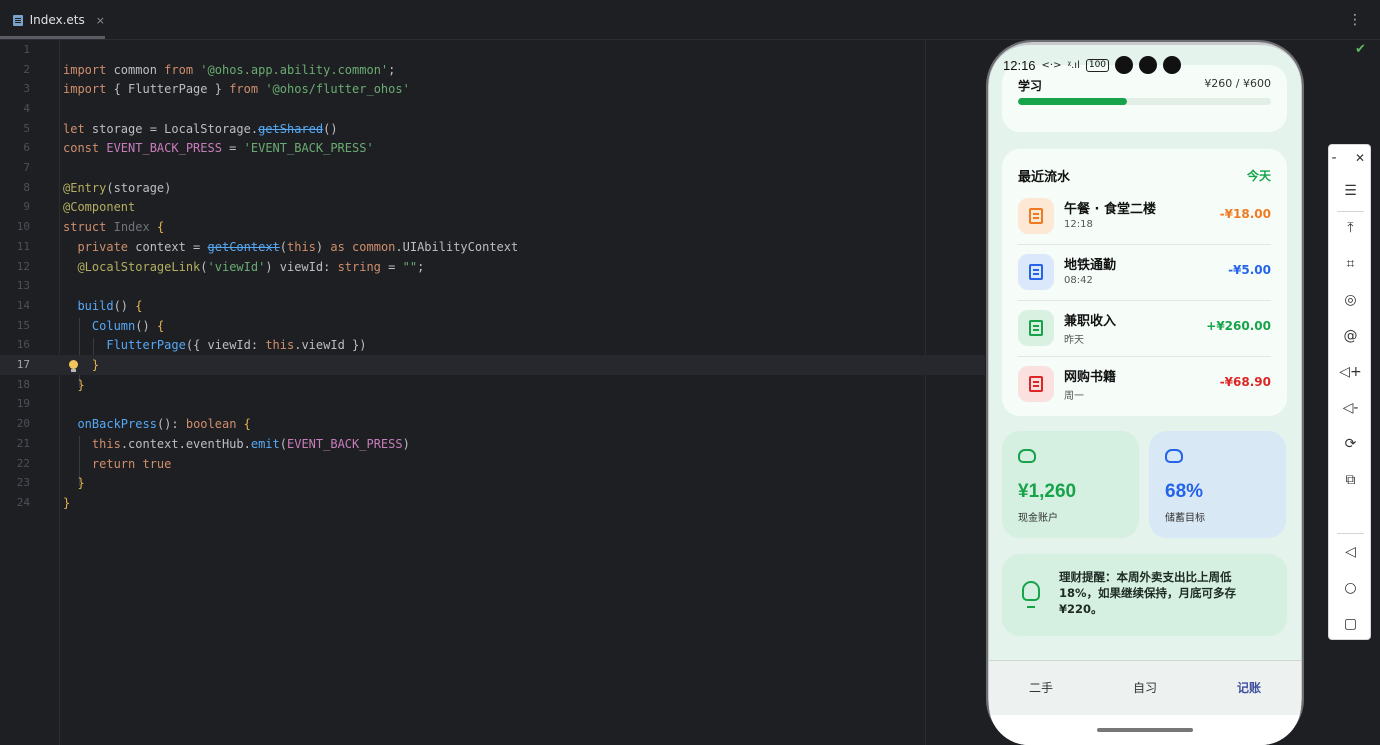 The width and height of the screenshot is (1380, 745). I want to click on code-line: 8 @Entry(storage), so click(97, 188).